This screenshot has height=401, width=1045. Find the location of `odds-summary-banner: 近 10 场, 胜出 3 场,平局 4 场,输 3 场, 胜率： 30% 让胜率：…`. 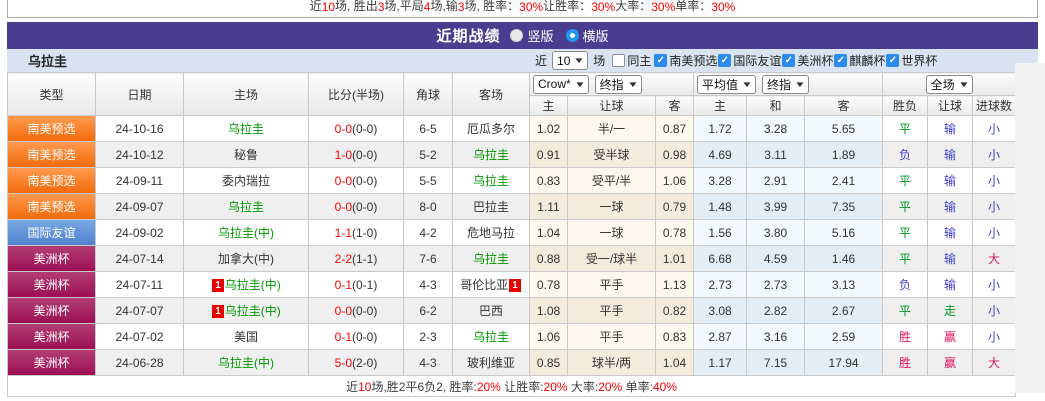

odds-summary-banner: 近 10 场, 胜出 3 场,平局 4 场,输 3 场, 胜率： 30% 让胜率：… is located at coordinates (522, 9).